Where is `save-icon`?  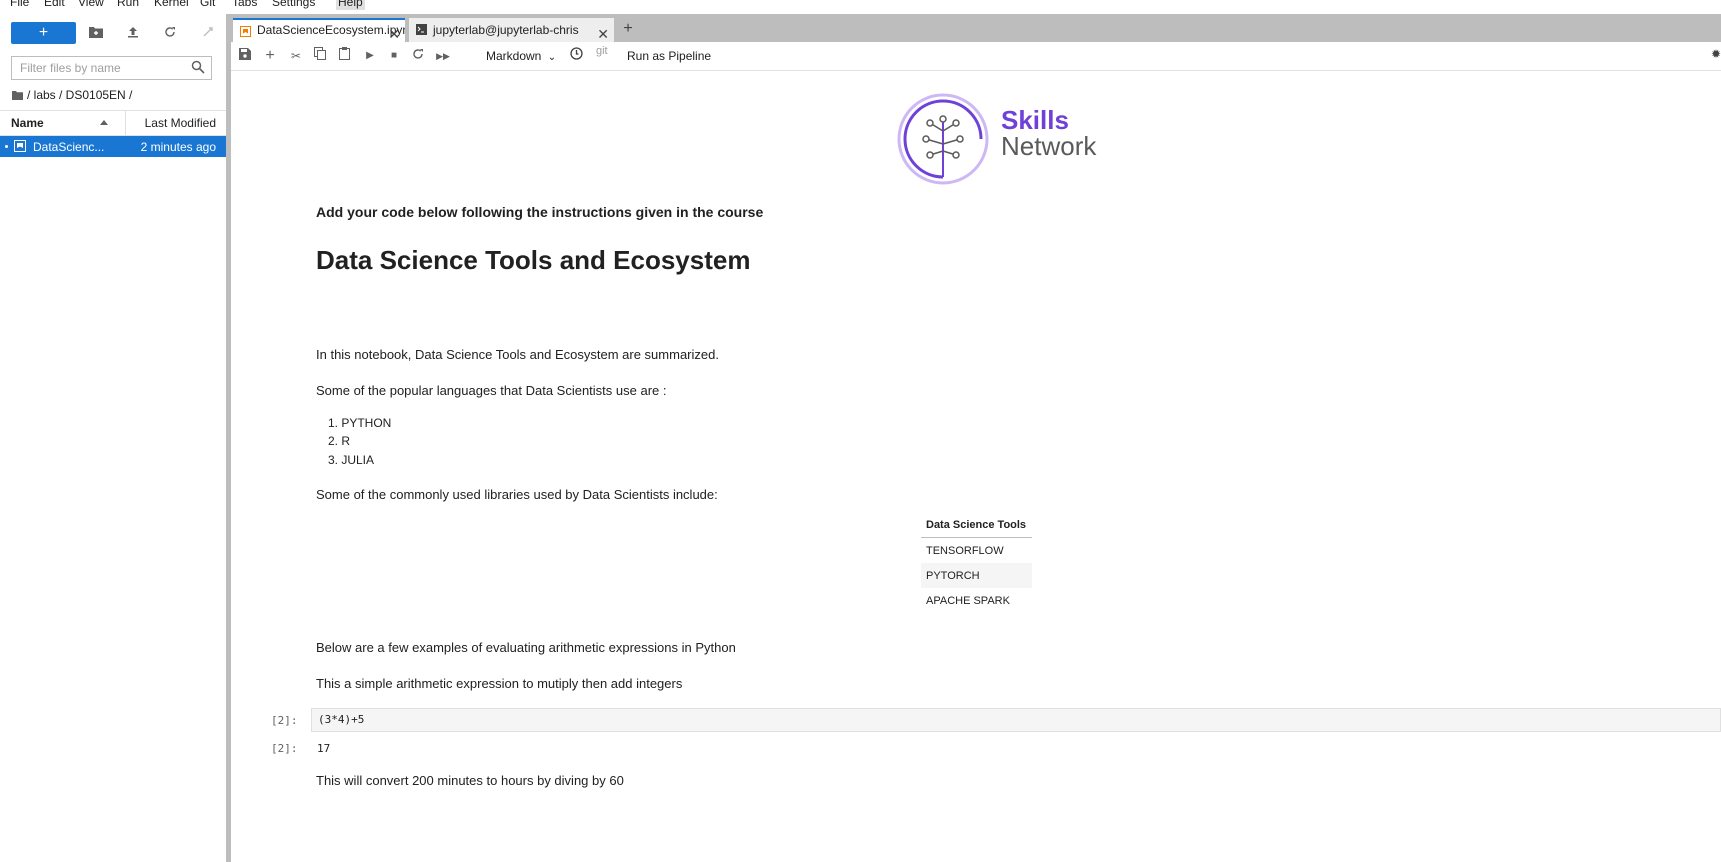
save-icon is located at coordinates (245, 56).